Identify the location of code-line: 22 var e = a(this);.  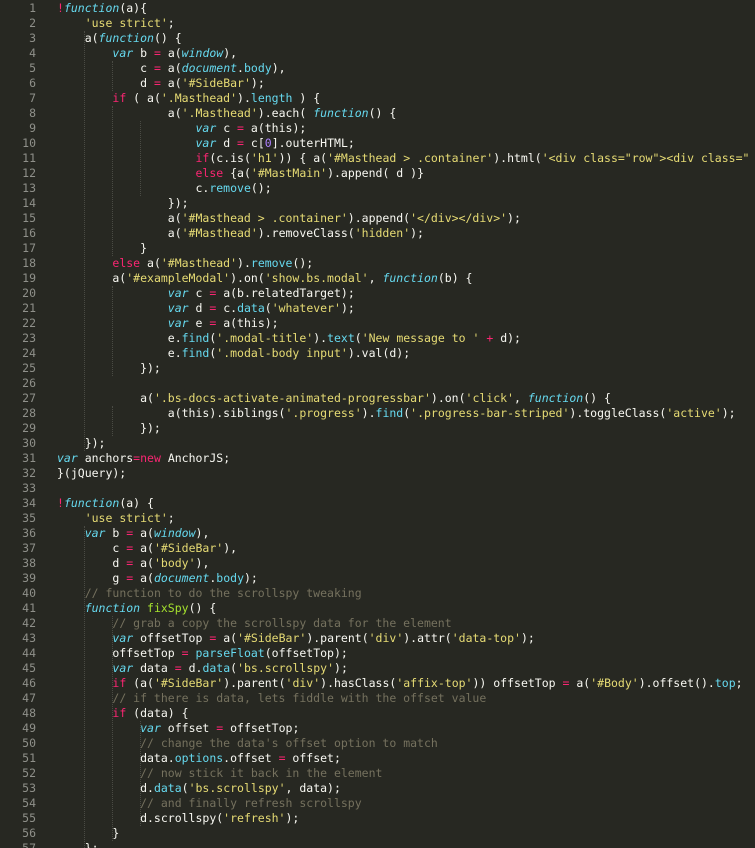
(377, 323).